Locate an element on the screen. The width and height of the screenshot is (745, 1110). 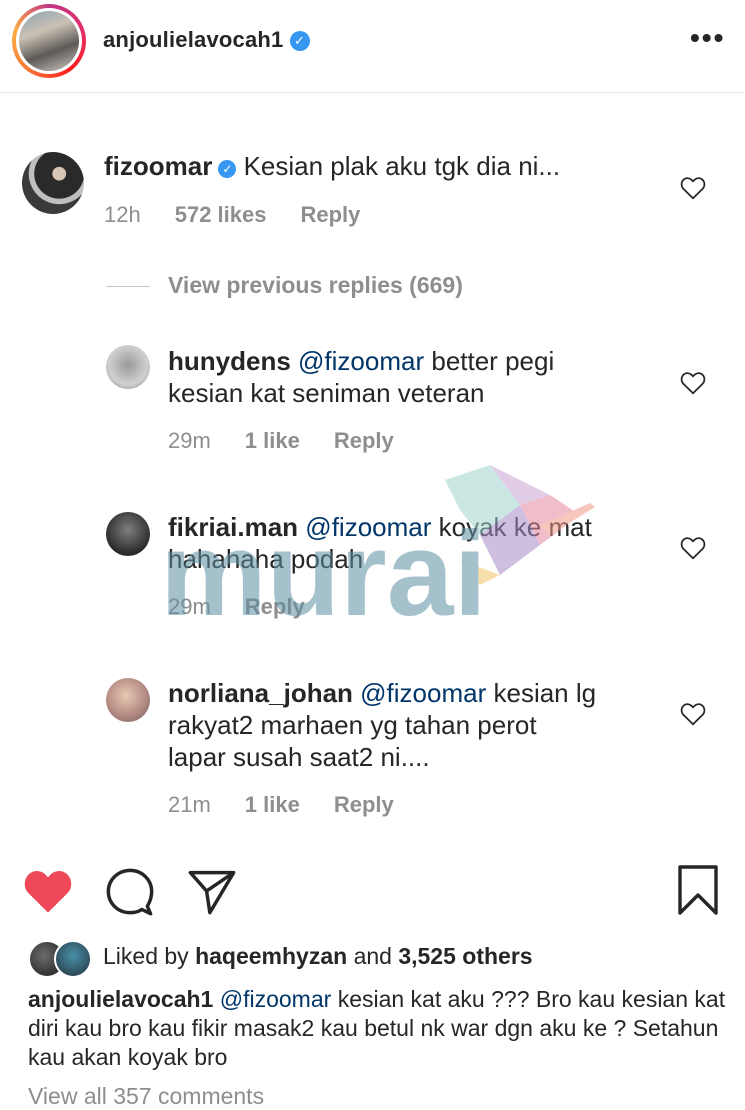
view-previous-replies-button: View previous replies (669) is located at coordinates (315, 285).